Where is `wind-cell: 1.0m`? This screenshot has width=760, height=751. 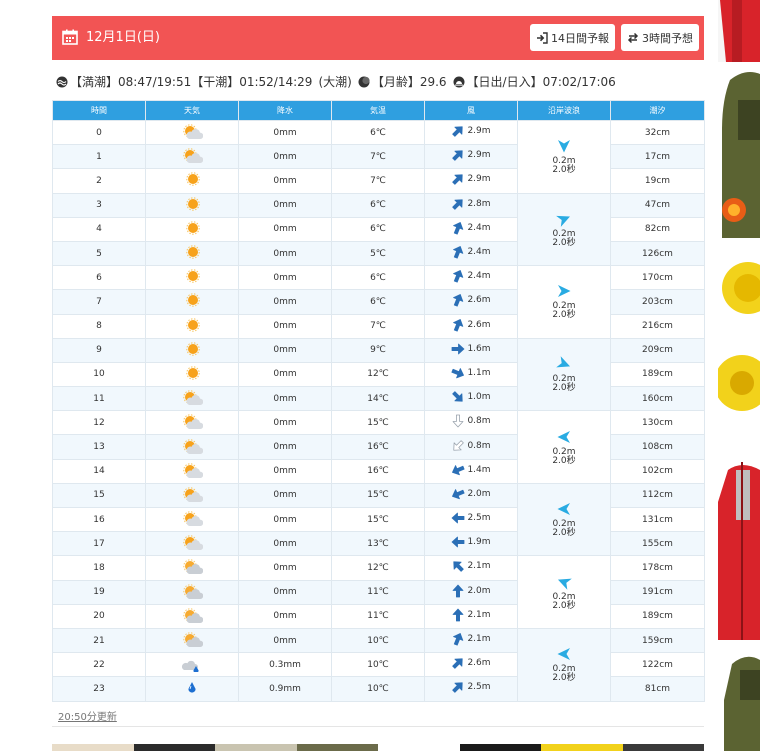 wind-cell: 1.0m is located at coordinates (471, 399).